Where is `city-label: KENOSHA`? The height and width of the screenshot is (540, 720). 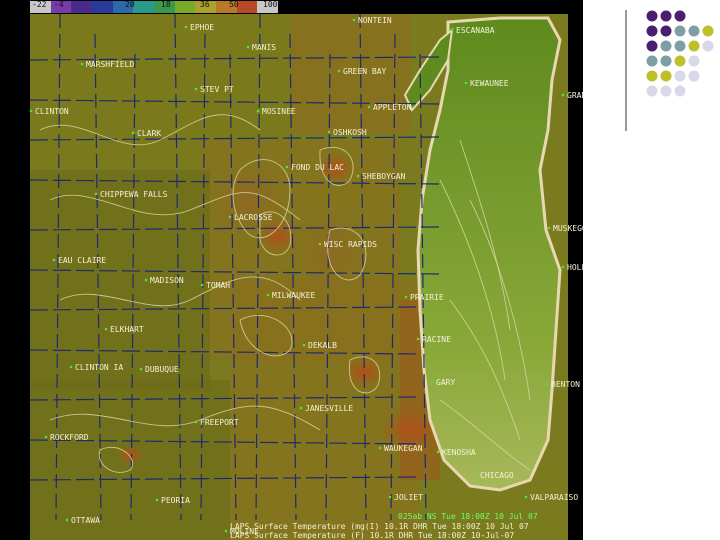 city-label: KENOSHA is located at coordinates (459, 452).